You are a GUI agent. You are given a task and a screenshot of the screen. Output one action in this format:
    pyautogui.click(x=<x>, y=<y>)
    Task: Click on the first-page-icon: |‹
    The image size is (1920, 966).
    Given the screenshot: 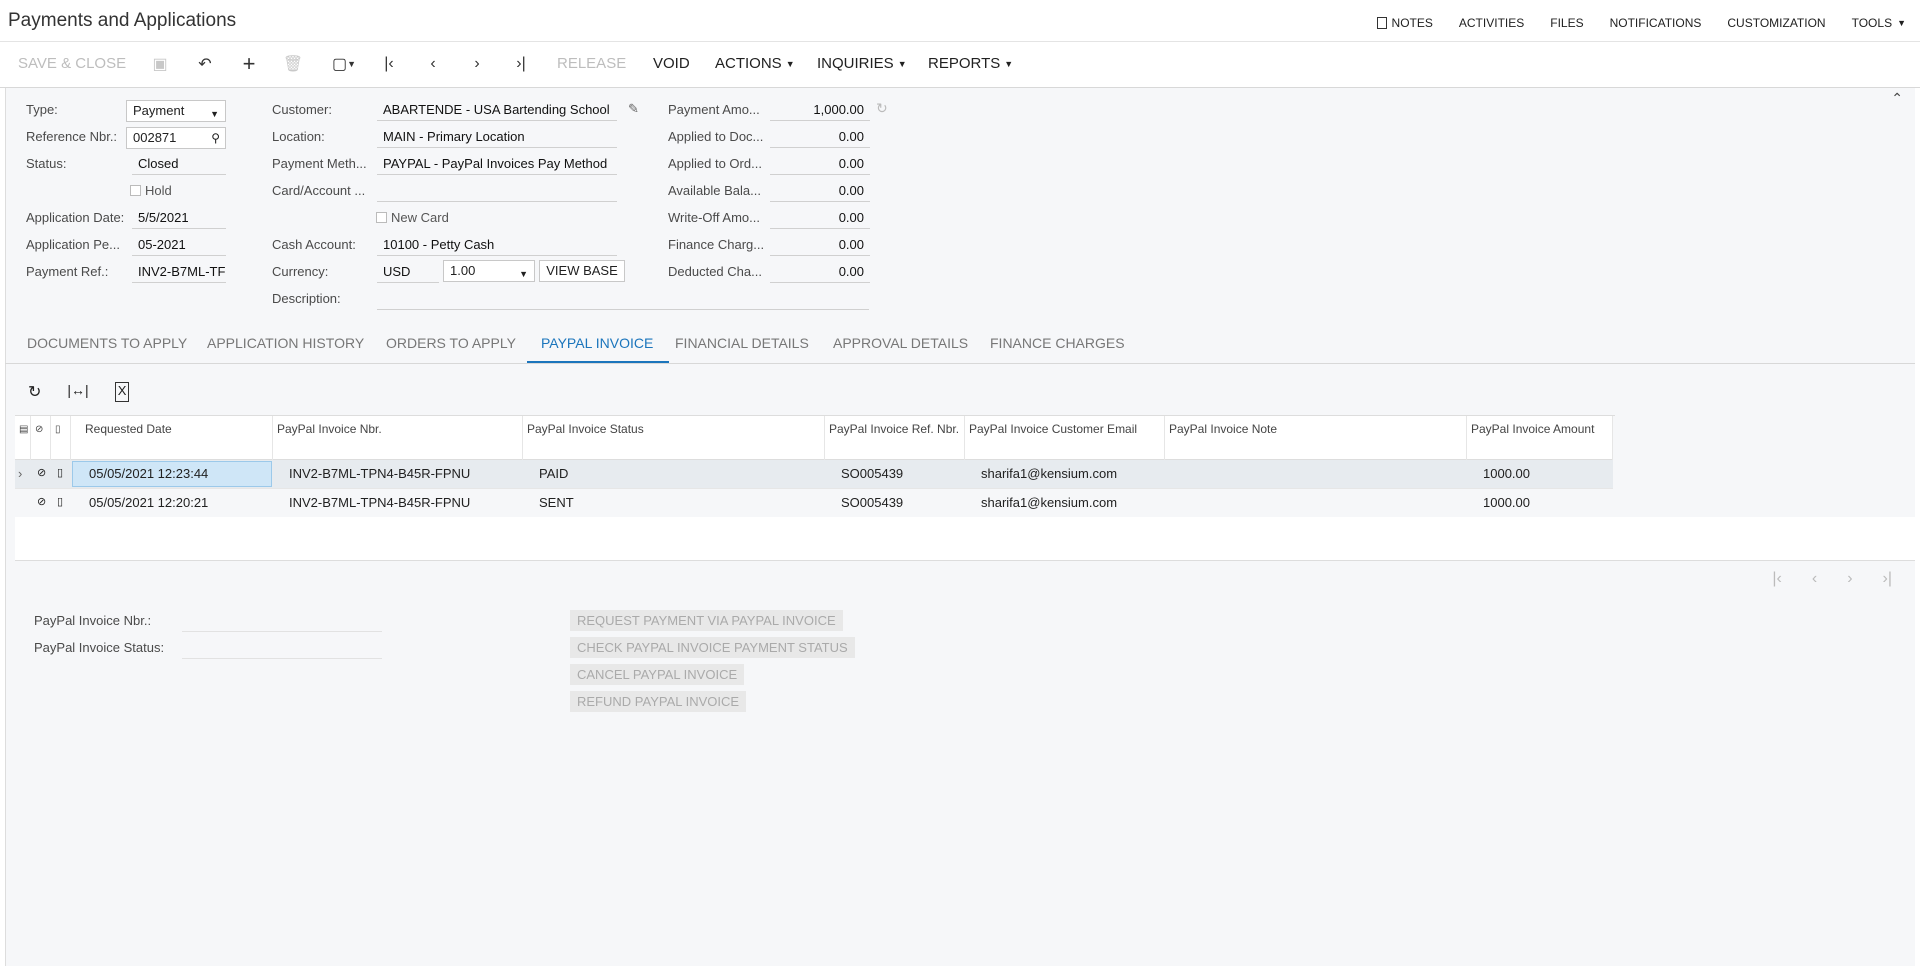 What is the action you would take?
    pyautogui.click(x=1776, y=579)
    